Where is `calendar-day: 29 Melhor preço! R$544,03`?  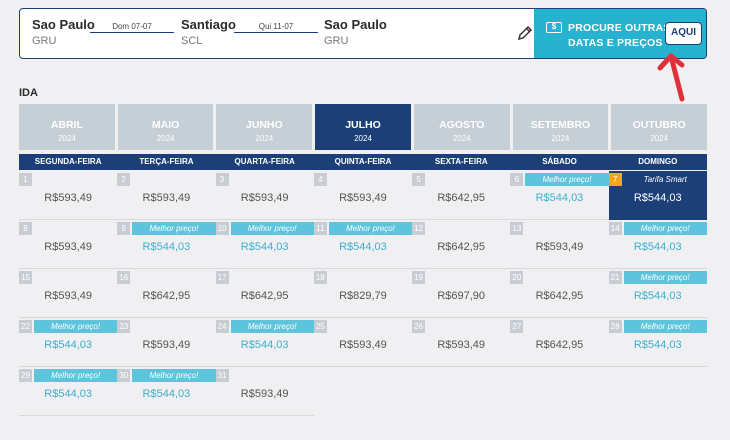 calendar-day: 29 Melhor preço! R$544,03 is located at coordinates (68, 391).